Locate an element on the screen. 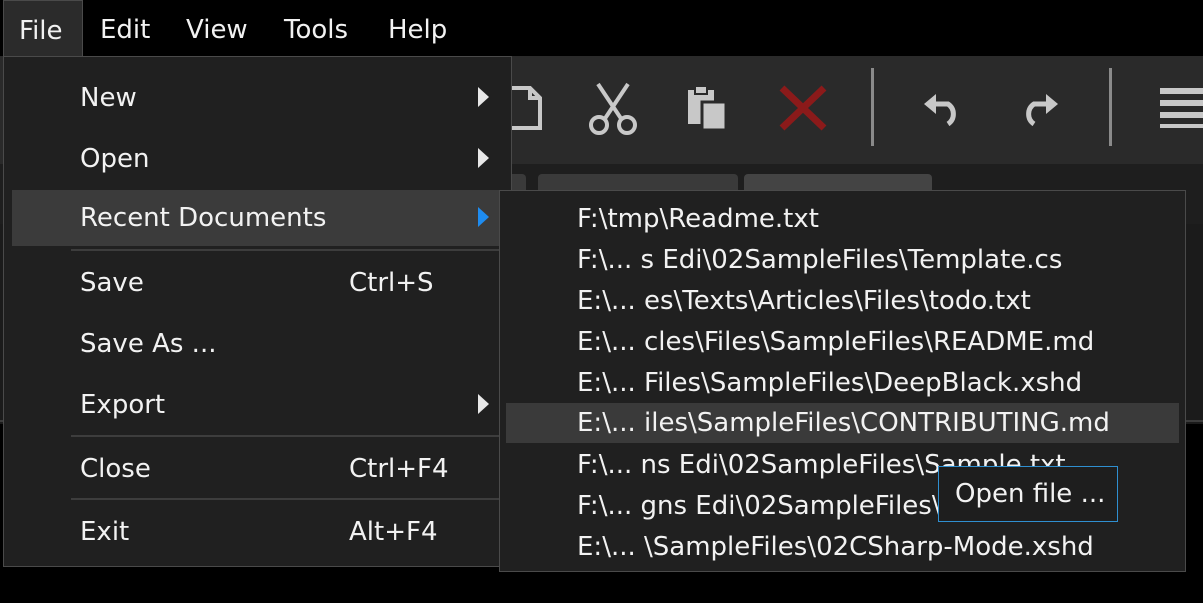 The height and width of the screenshot is (603, 1203). recent-document-item: F:\... s Edi\02SampleFiles\Template.cs is located at coordinates (842, 260).